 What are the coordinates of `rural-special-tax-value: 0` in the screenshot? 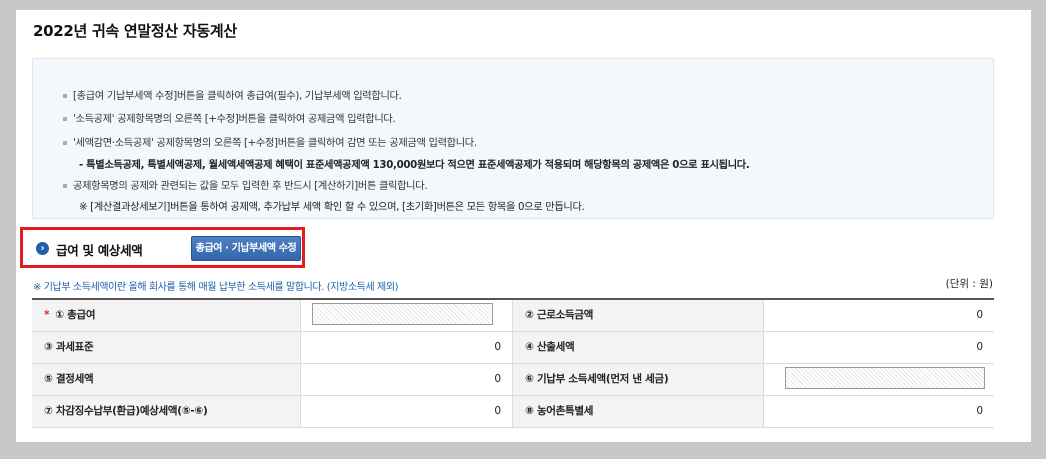 It's located at (878, 411).